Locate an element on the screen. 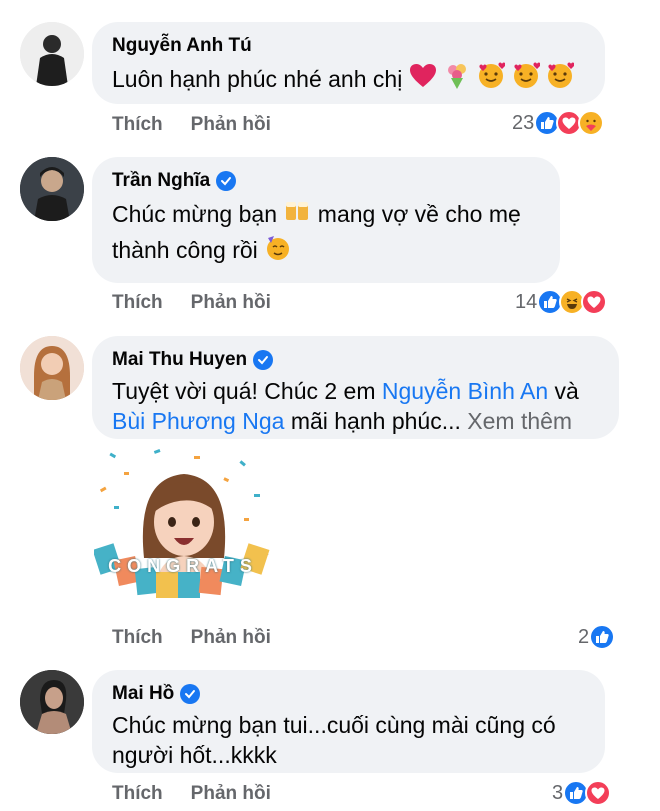 This screenshot has height=811, width=660. reaction-summary: 2 is located at coordinates (597, 637).